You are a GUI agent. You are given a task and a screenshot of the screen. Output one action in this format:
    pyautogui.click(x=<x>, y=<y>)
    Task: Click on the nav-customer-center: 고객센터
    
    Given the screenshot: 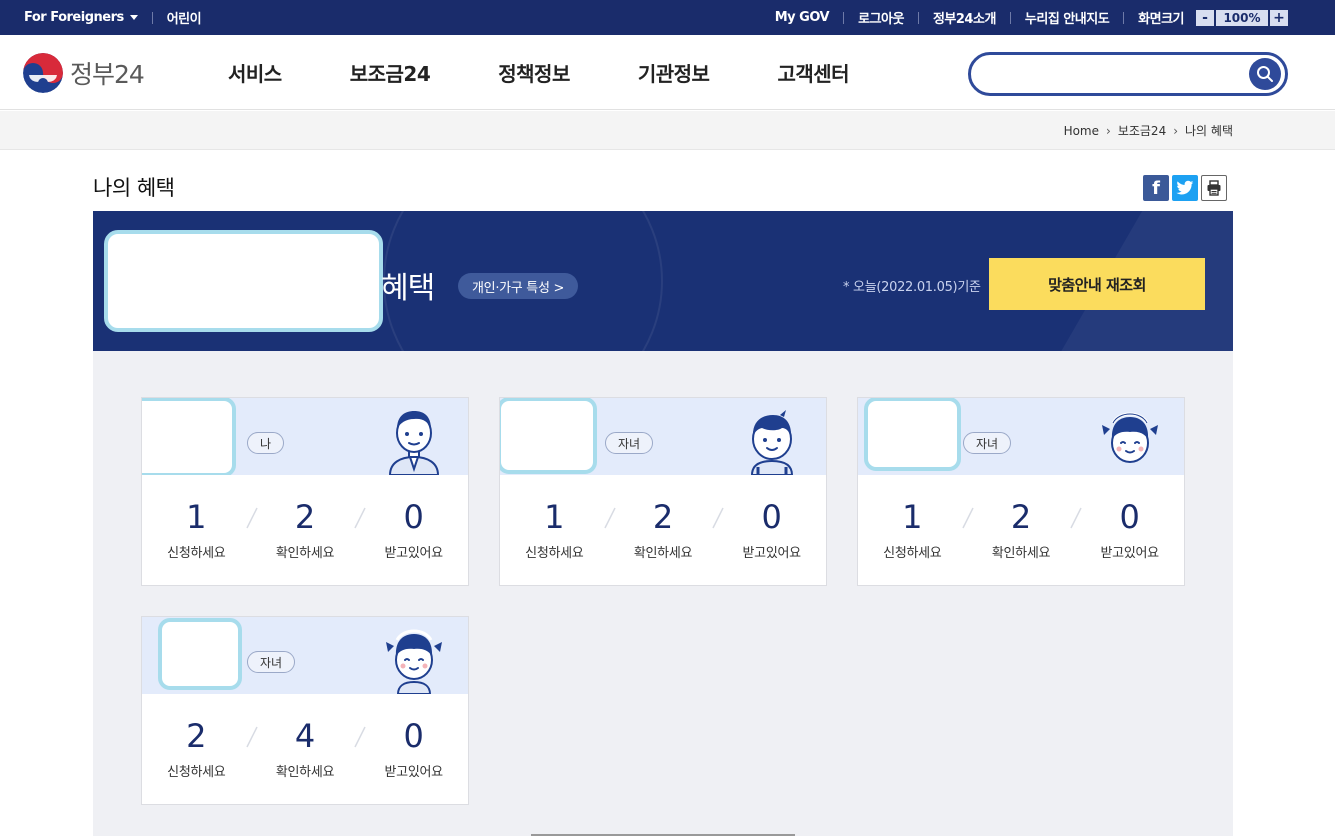 What is the action you would take?
    pyautogui.click(x=813, y=72)
    